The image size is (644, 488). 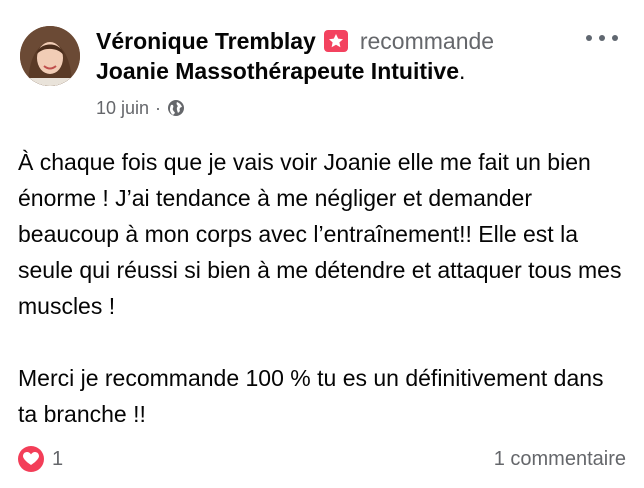 I want to click on recommended-page: Joanie Massothérapeute Intuitive., so click(x=280, y=73).